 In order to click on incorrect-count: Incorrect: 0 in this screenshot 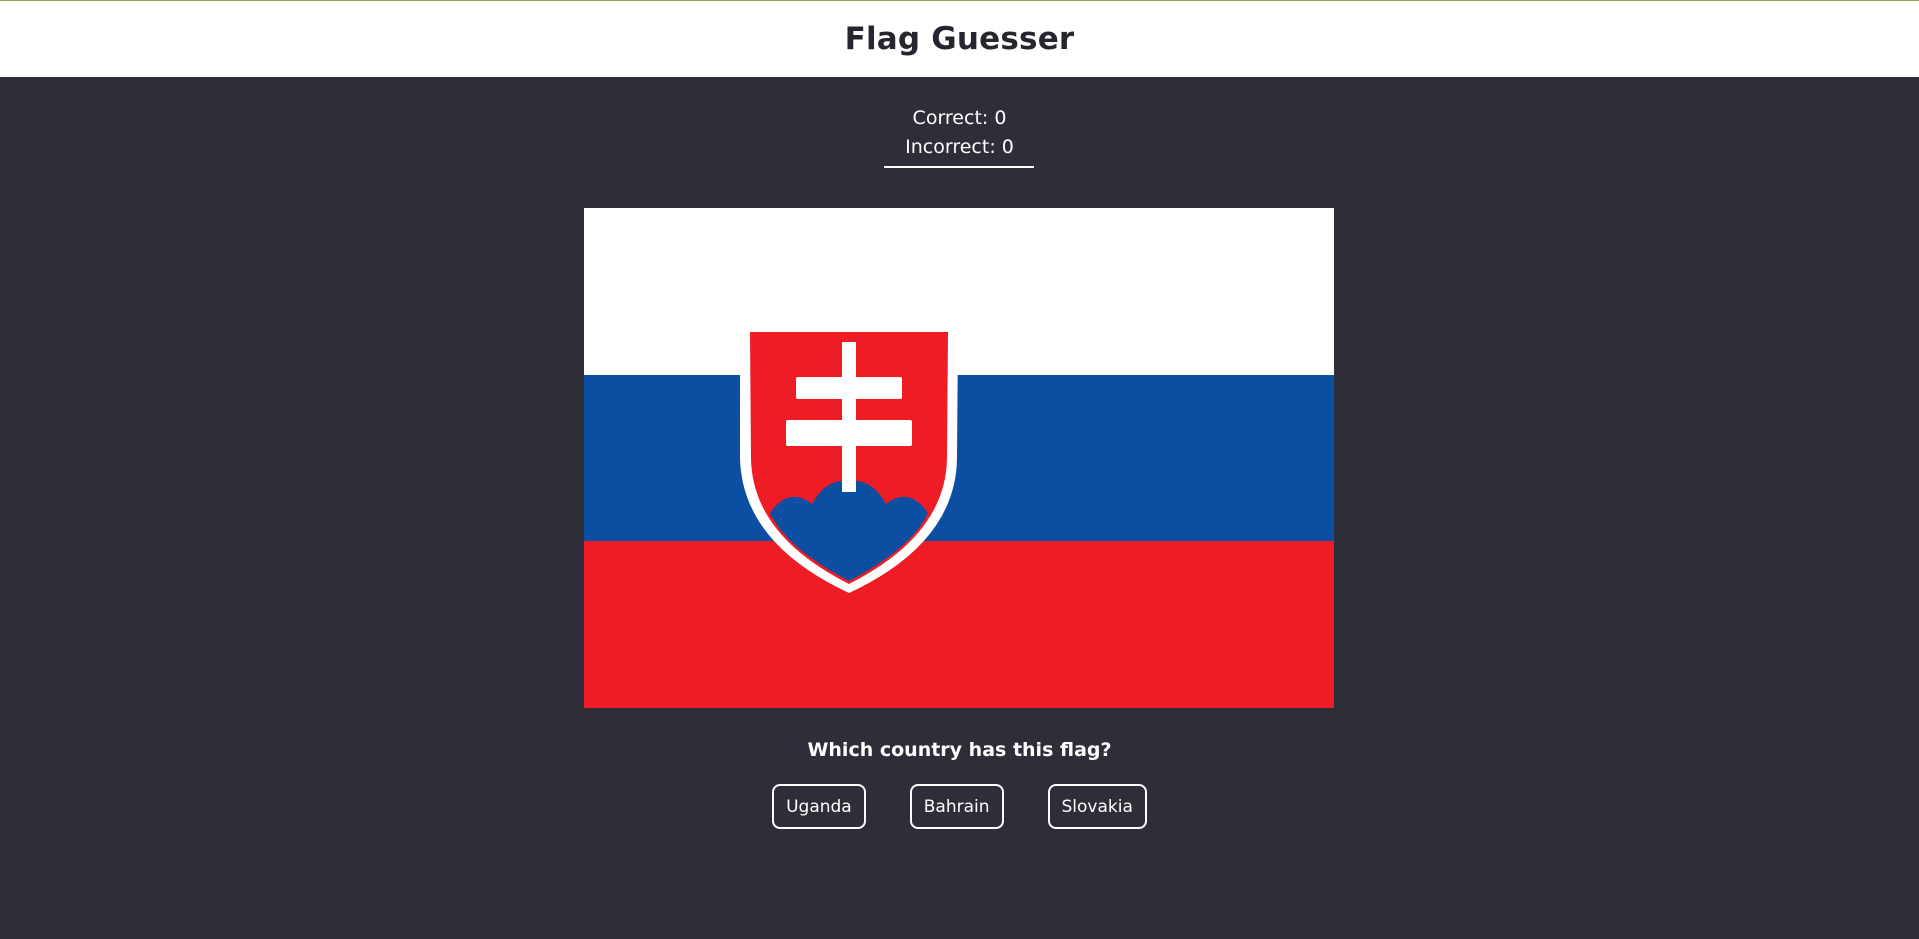, I will do `click(959, 147)`.